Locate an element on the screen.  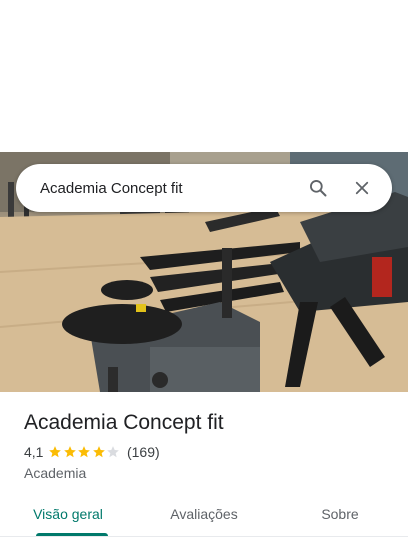
search-icon is located at coordinates (318, 188).